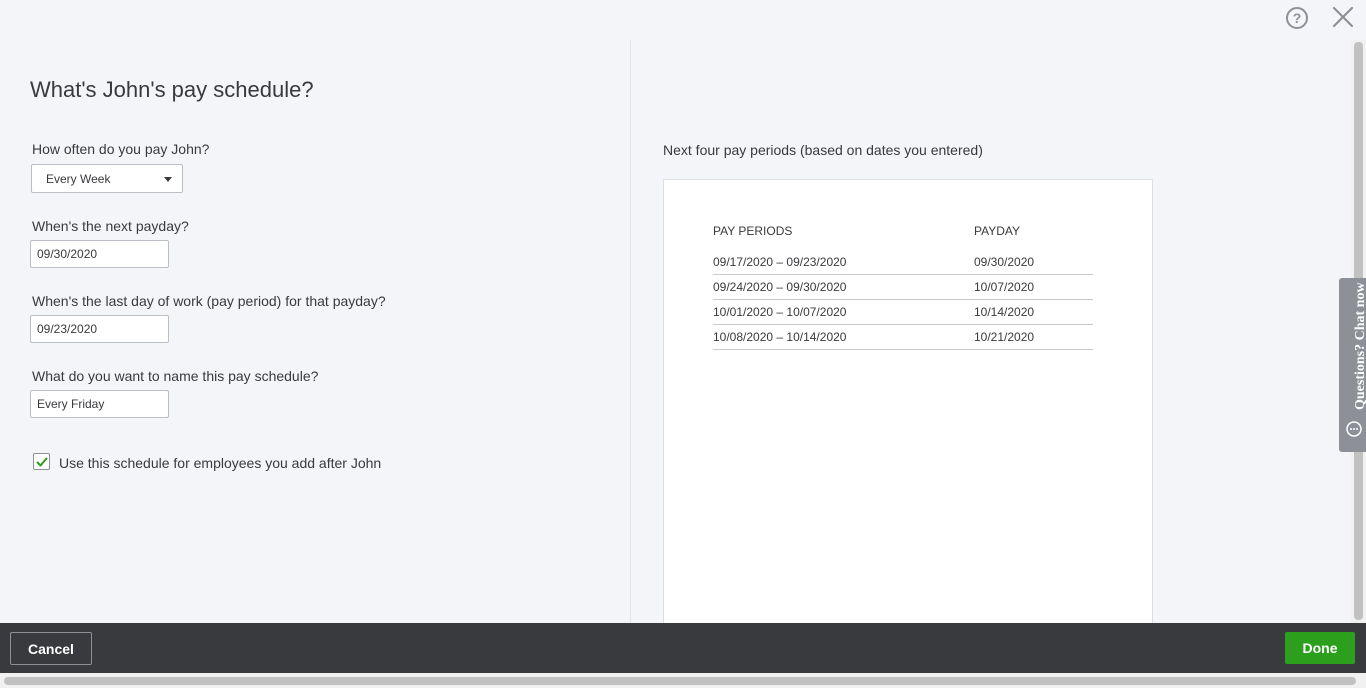 The width and height of the screenshot is (1366, 688). I want to click on done-button: Done, so click(1320, 648).